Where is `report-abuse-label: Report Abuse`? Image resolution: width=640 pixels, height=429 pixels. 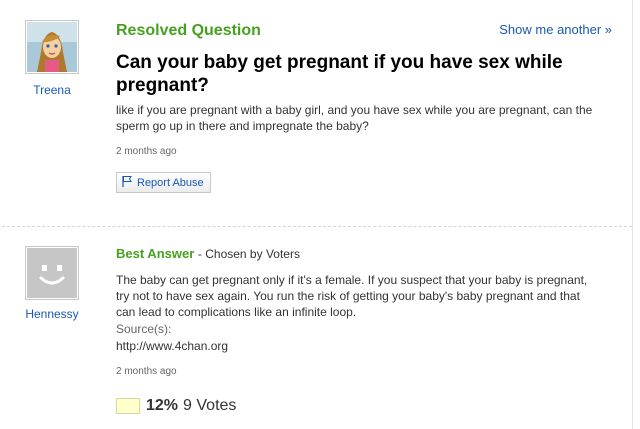
report-abuse-label: Report Abuse is located at coordinates (170, 182).